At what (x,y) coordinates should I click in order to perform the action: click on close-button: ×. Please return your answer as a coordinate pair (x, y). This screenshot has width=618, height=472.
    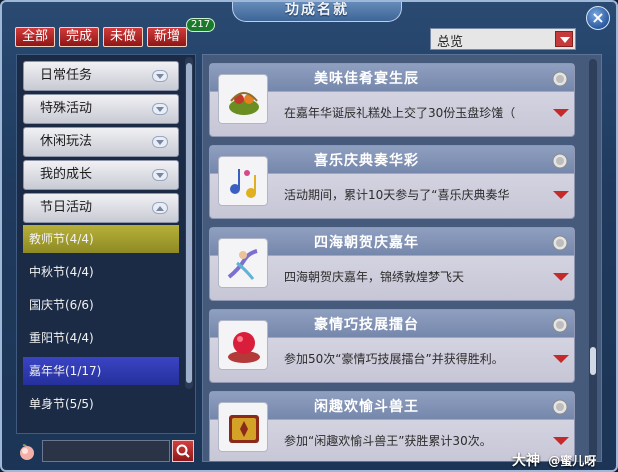
    Looking at the image, I should click on (598, 18).